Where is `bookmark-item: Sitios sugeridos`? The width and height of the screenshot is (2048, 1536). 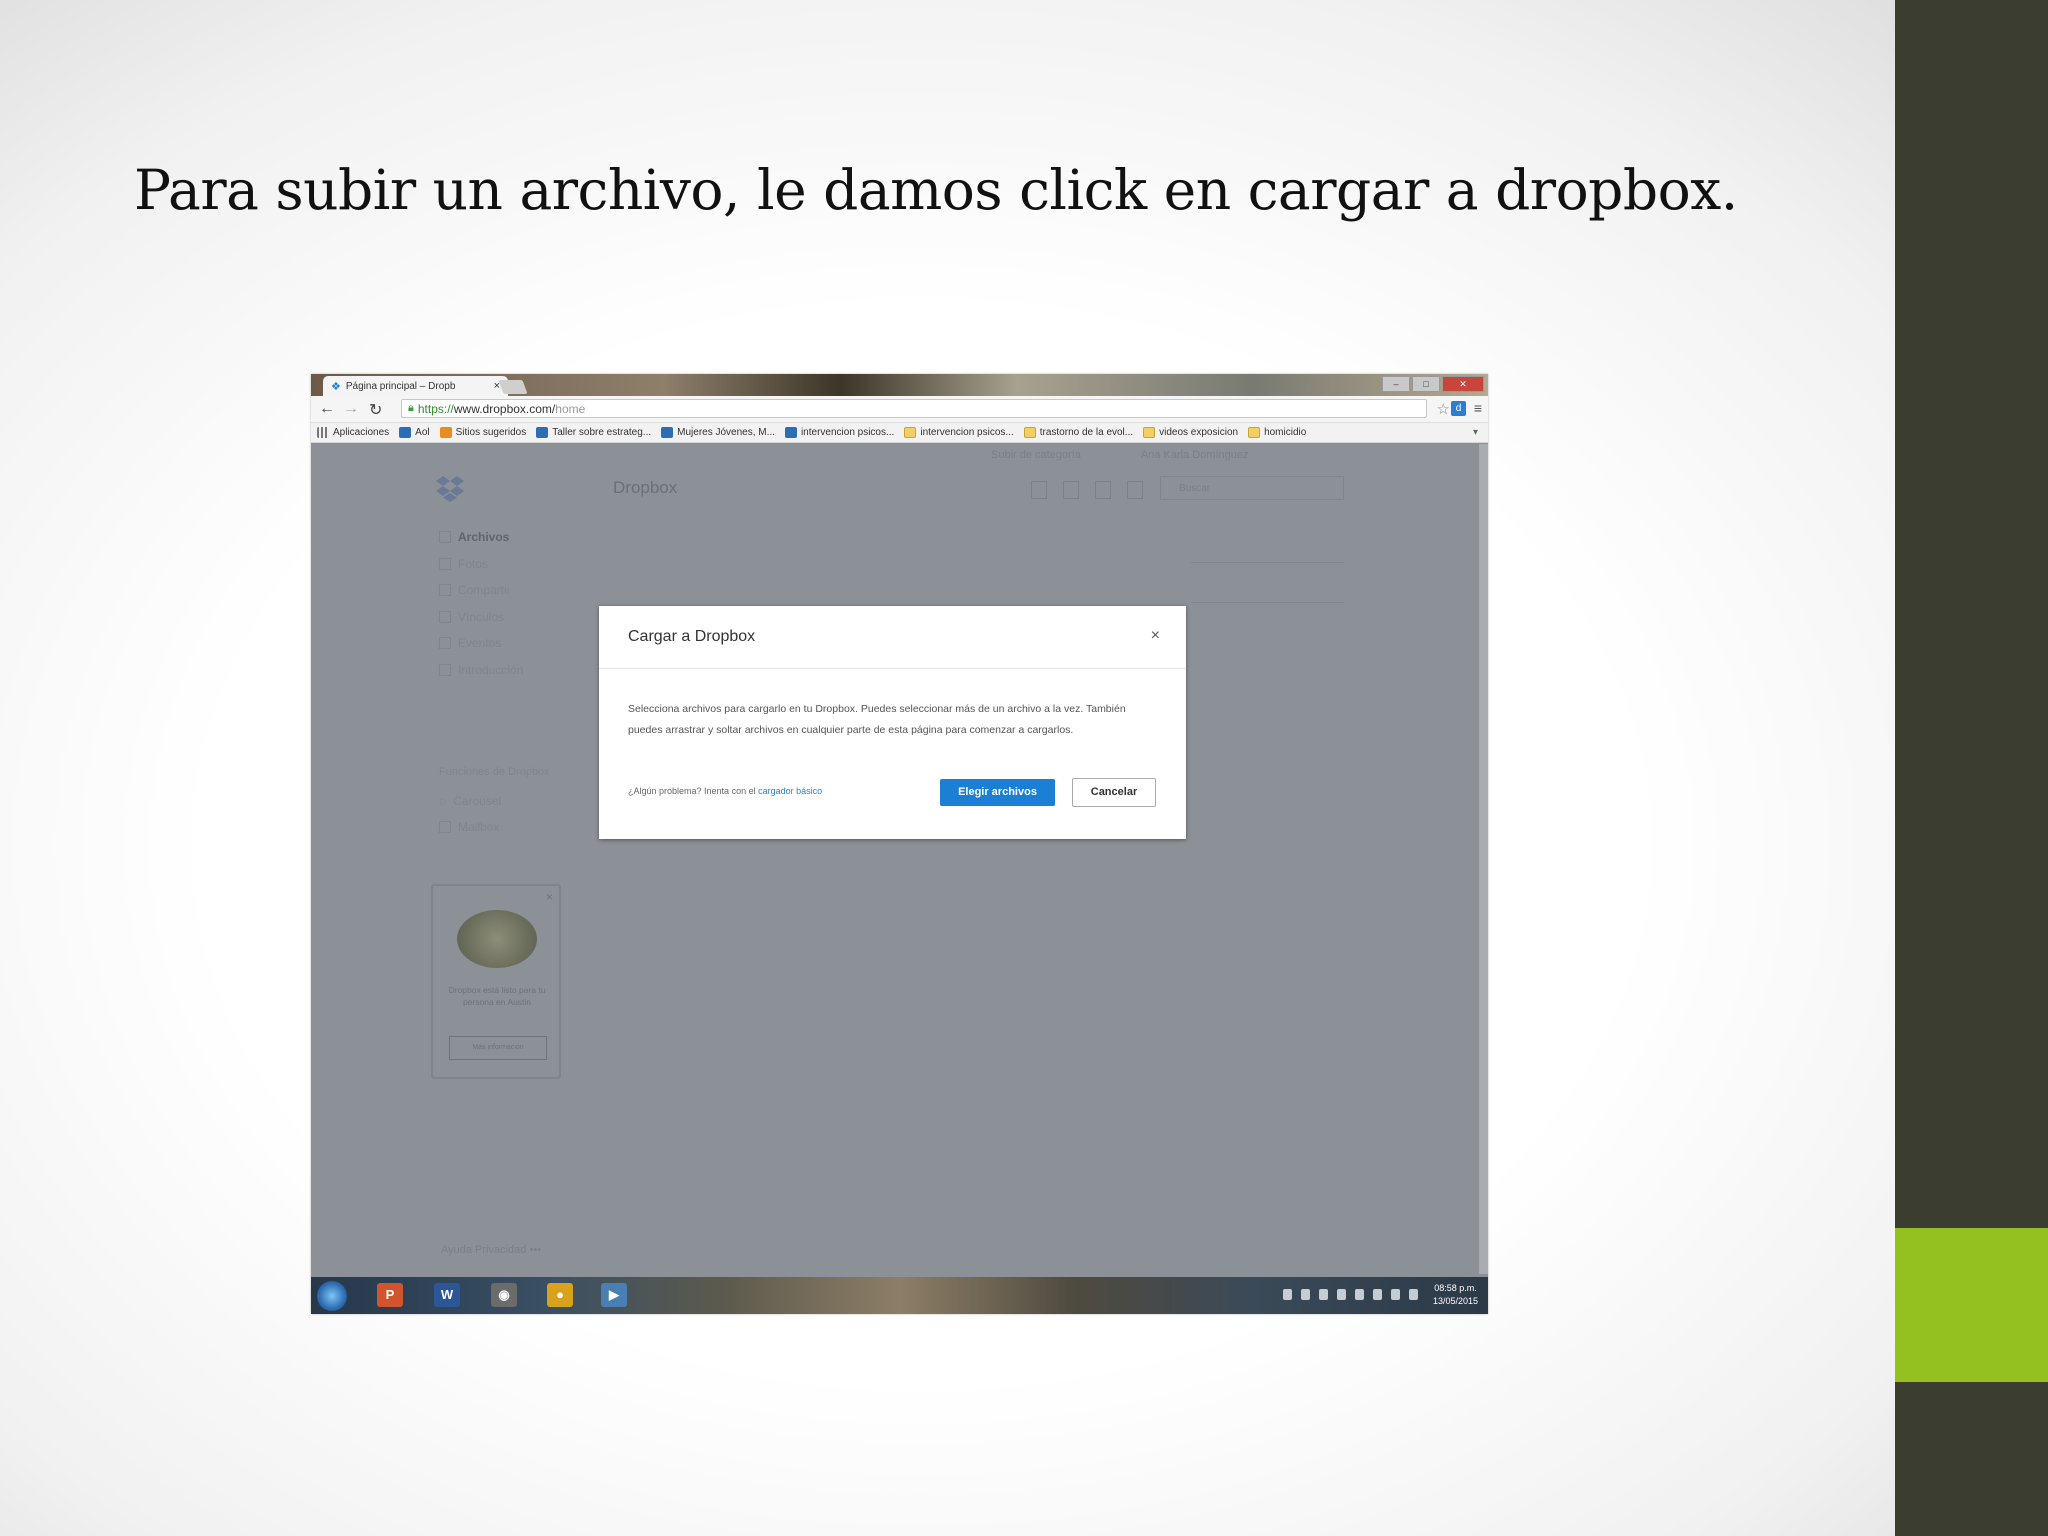
bookmark-item: Sitios sugeridos is located at coordinates (483, 432).